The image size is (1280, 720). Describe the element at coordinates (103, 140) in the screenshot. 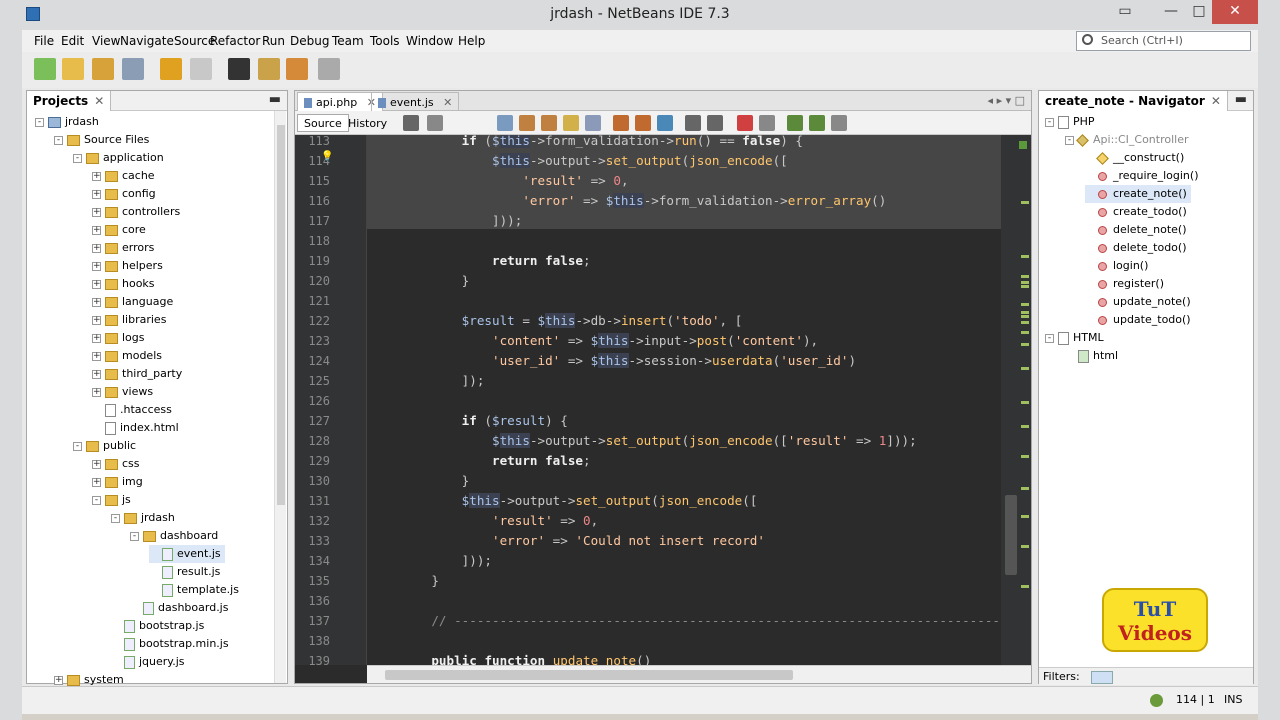

I see `tree-item: - Source Files` at that location.